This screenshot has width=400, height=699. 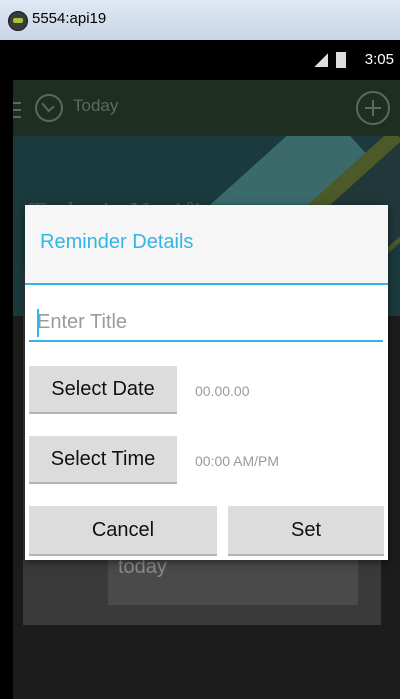 What do you see at coordinates (306, 531) in the screenshot?
I see `set-button: Set` at bounding box center [306, 531].